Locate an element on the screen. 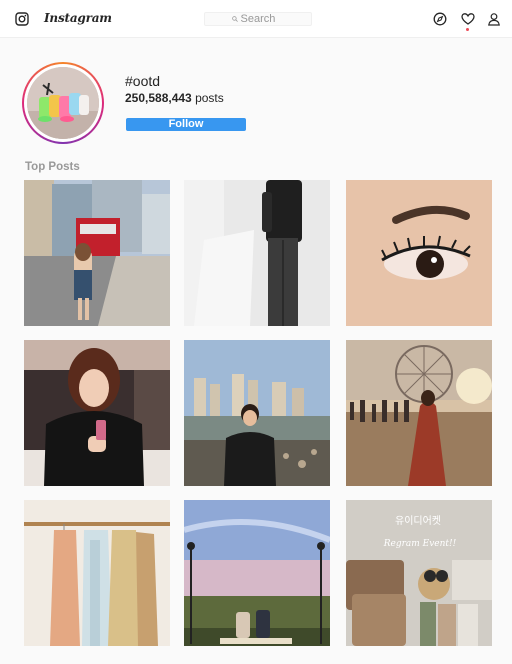 This screenshot has width=512, height=664. post-tile-park-sunset is located at coordinates (257, 573).